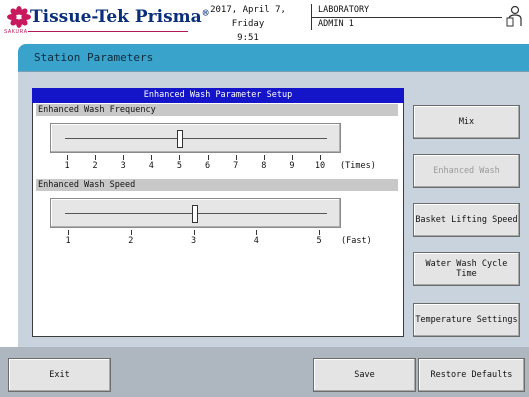 Image resolution: width=529 pixels, height=397 pixels. Describe the element at coordinates (108, 31) in the screenshot. I see `brand-underline` at that location.